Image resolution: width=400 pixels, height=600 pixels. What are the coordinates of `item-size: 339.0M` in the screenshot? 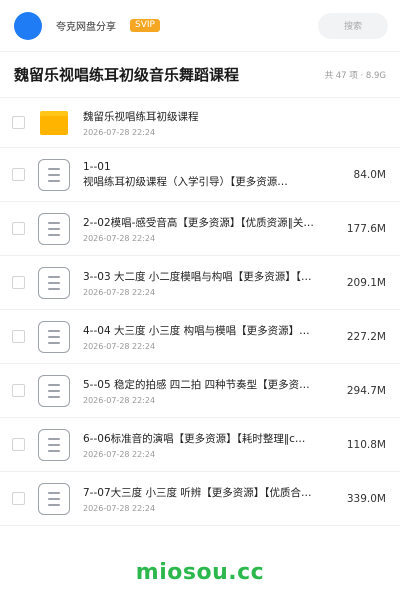 It's located at (366, 498).